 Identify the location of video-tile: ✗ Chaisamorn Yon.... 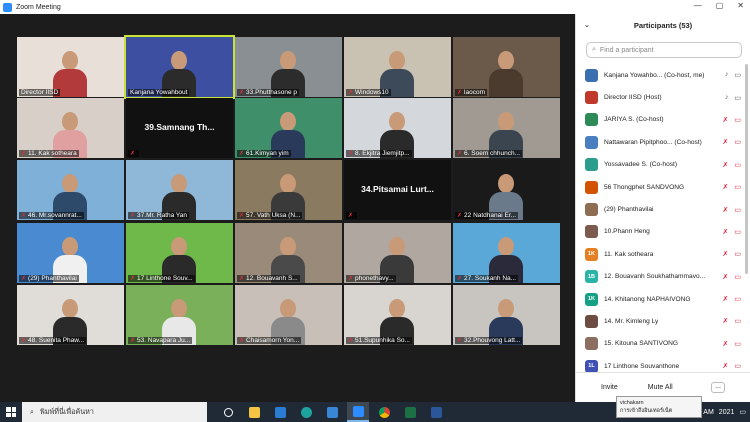
(288, 315).